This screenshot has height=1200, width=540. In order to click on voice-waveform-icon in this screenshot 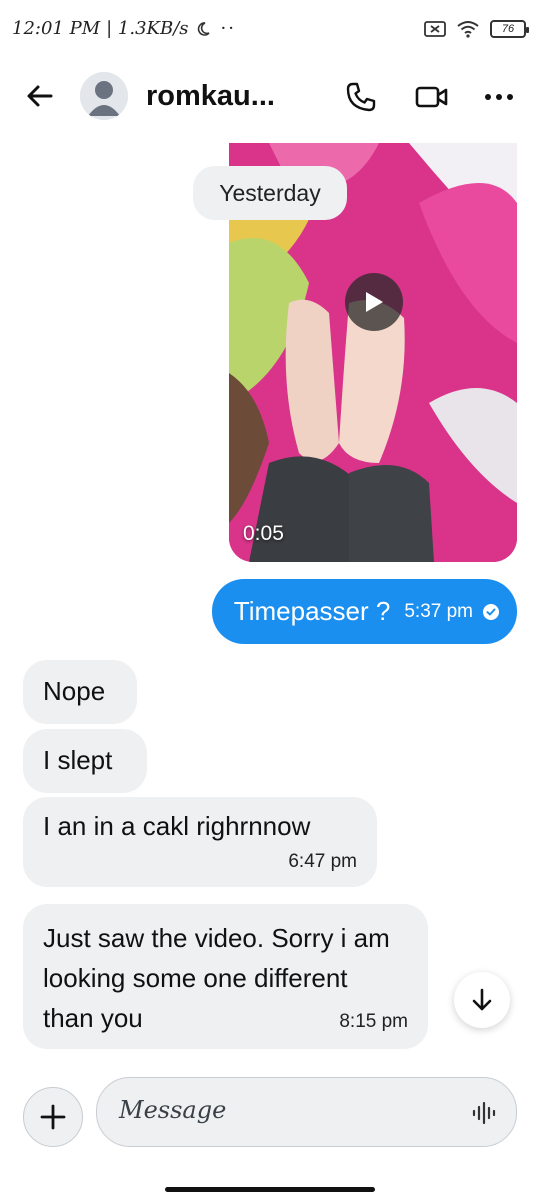, I will do `click(484, 1113)`.